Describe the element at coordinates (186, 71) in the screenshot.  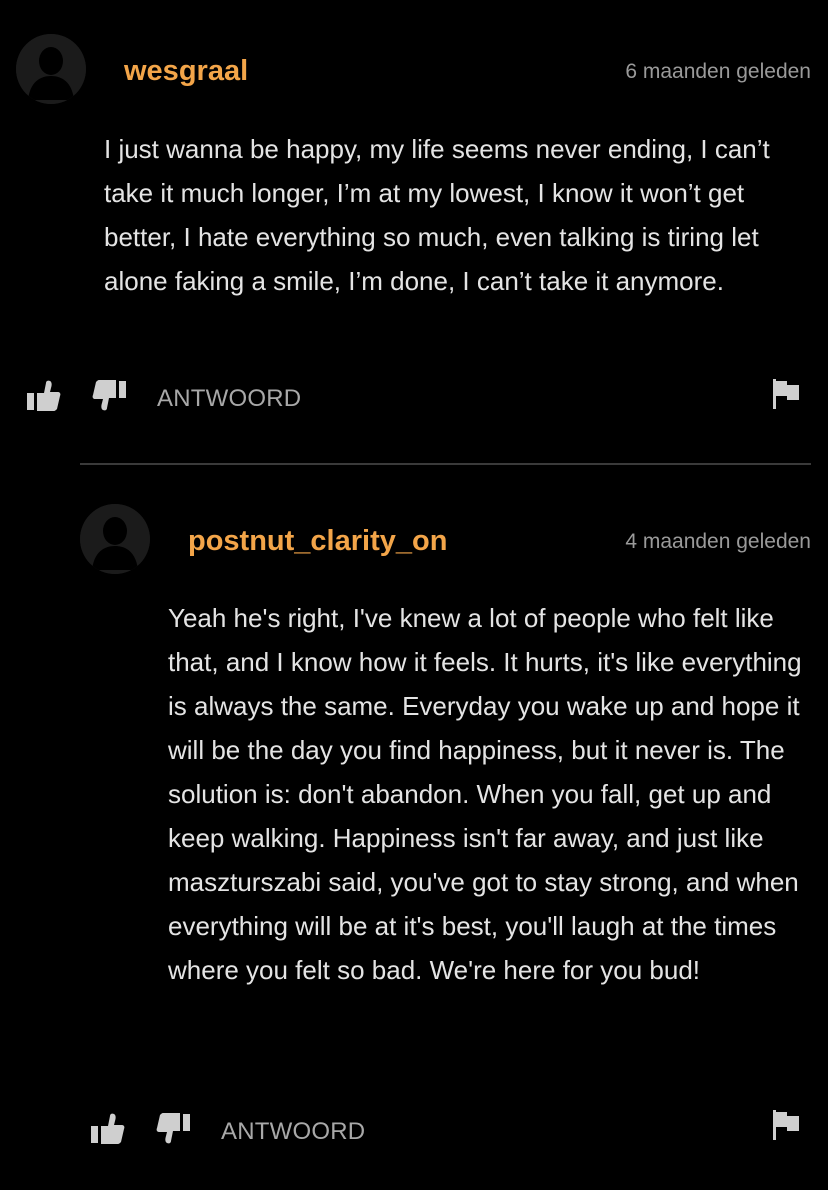
I see `username: wesgraal` at that location.